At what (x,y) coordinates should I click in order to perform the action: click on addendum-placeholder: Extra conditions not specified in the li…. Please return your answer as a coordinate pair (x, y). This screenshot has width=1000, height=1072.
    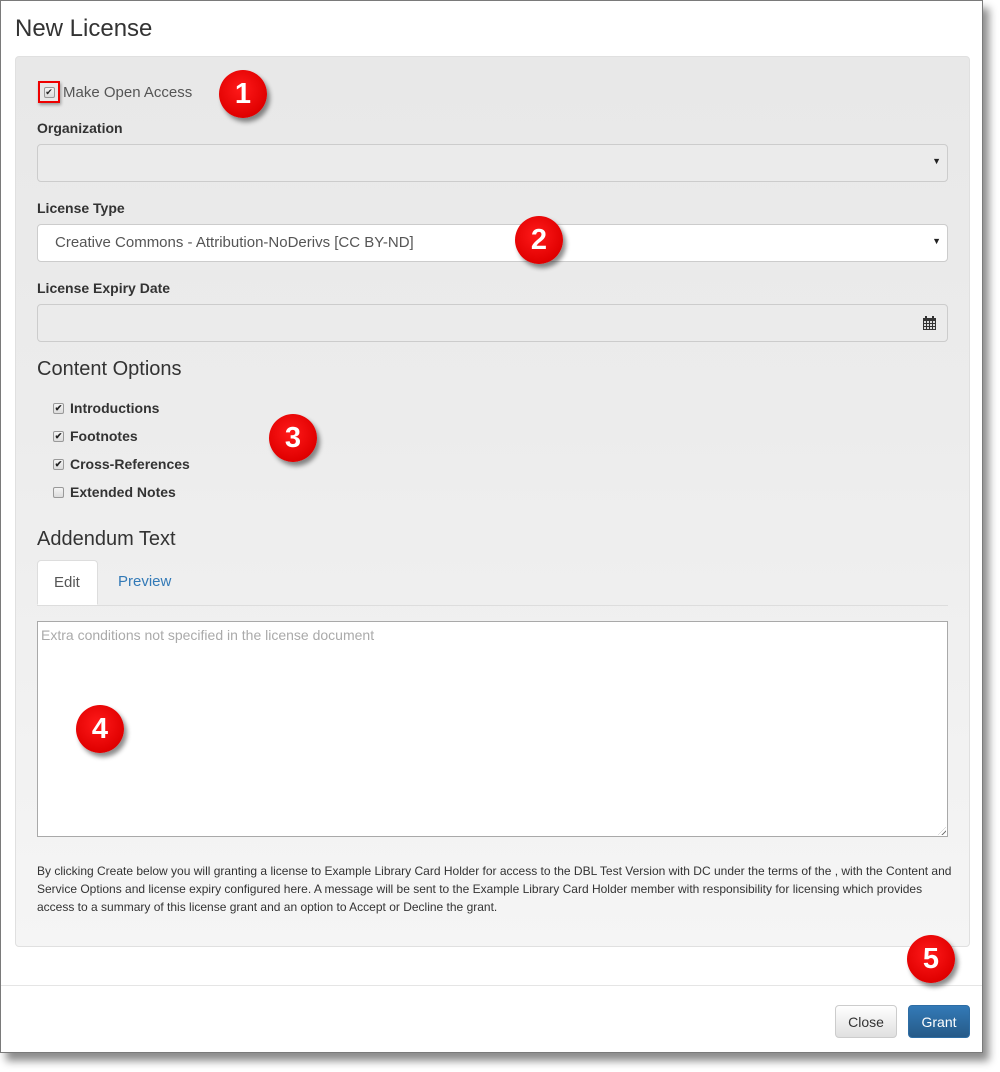
    Looking at the image, I should click on (208, 635).